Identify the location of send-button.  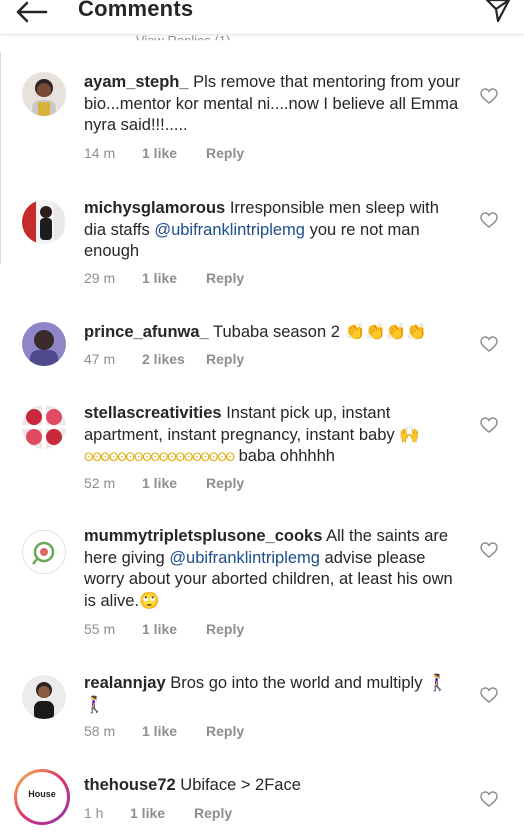
(498, 14).